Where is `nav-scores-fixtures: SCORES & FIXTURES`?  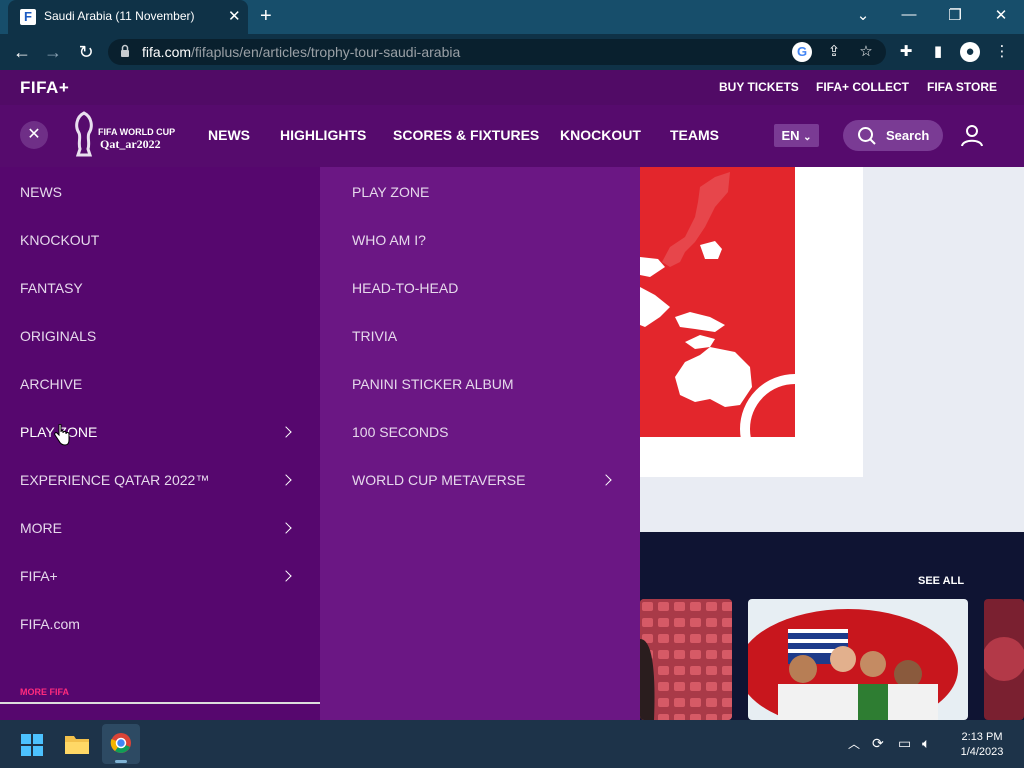 nav-scores-fixtures: SCORES & FIXTURES is located at coordinates (466, 135).